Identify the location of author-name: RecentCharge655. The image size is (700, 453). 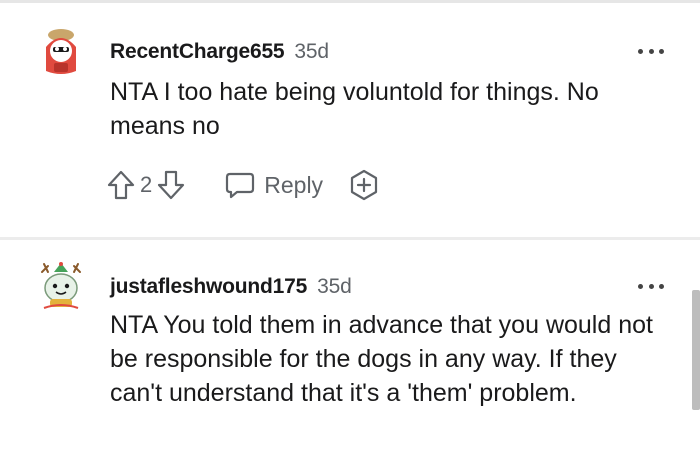
(197, 51).